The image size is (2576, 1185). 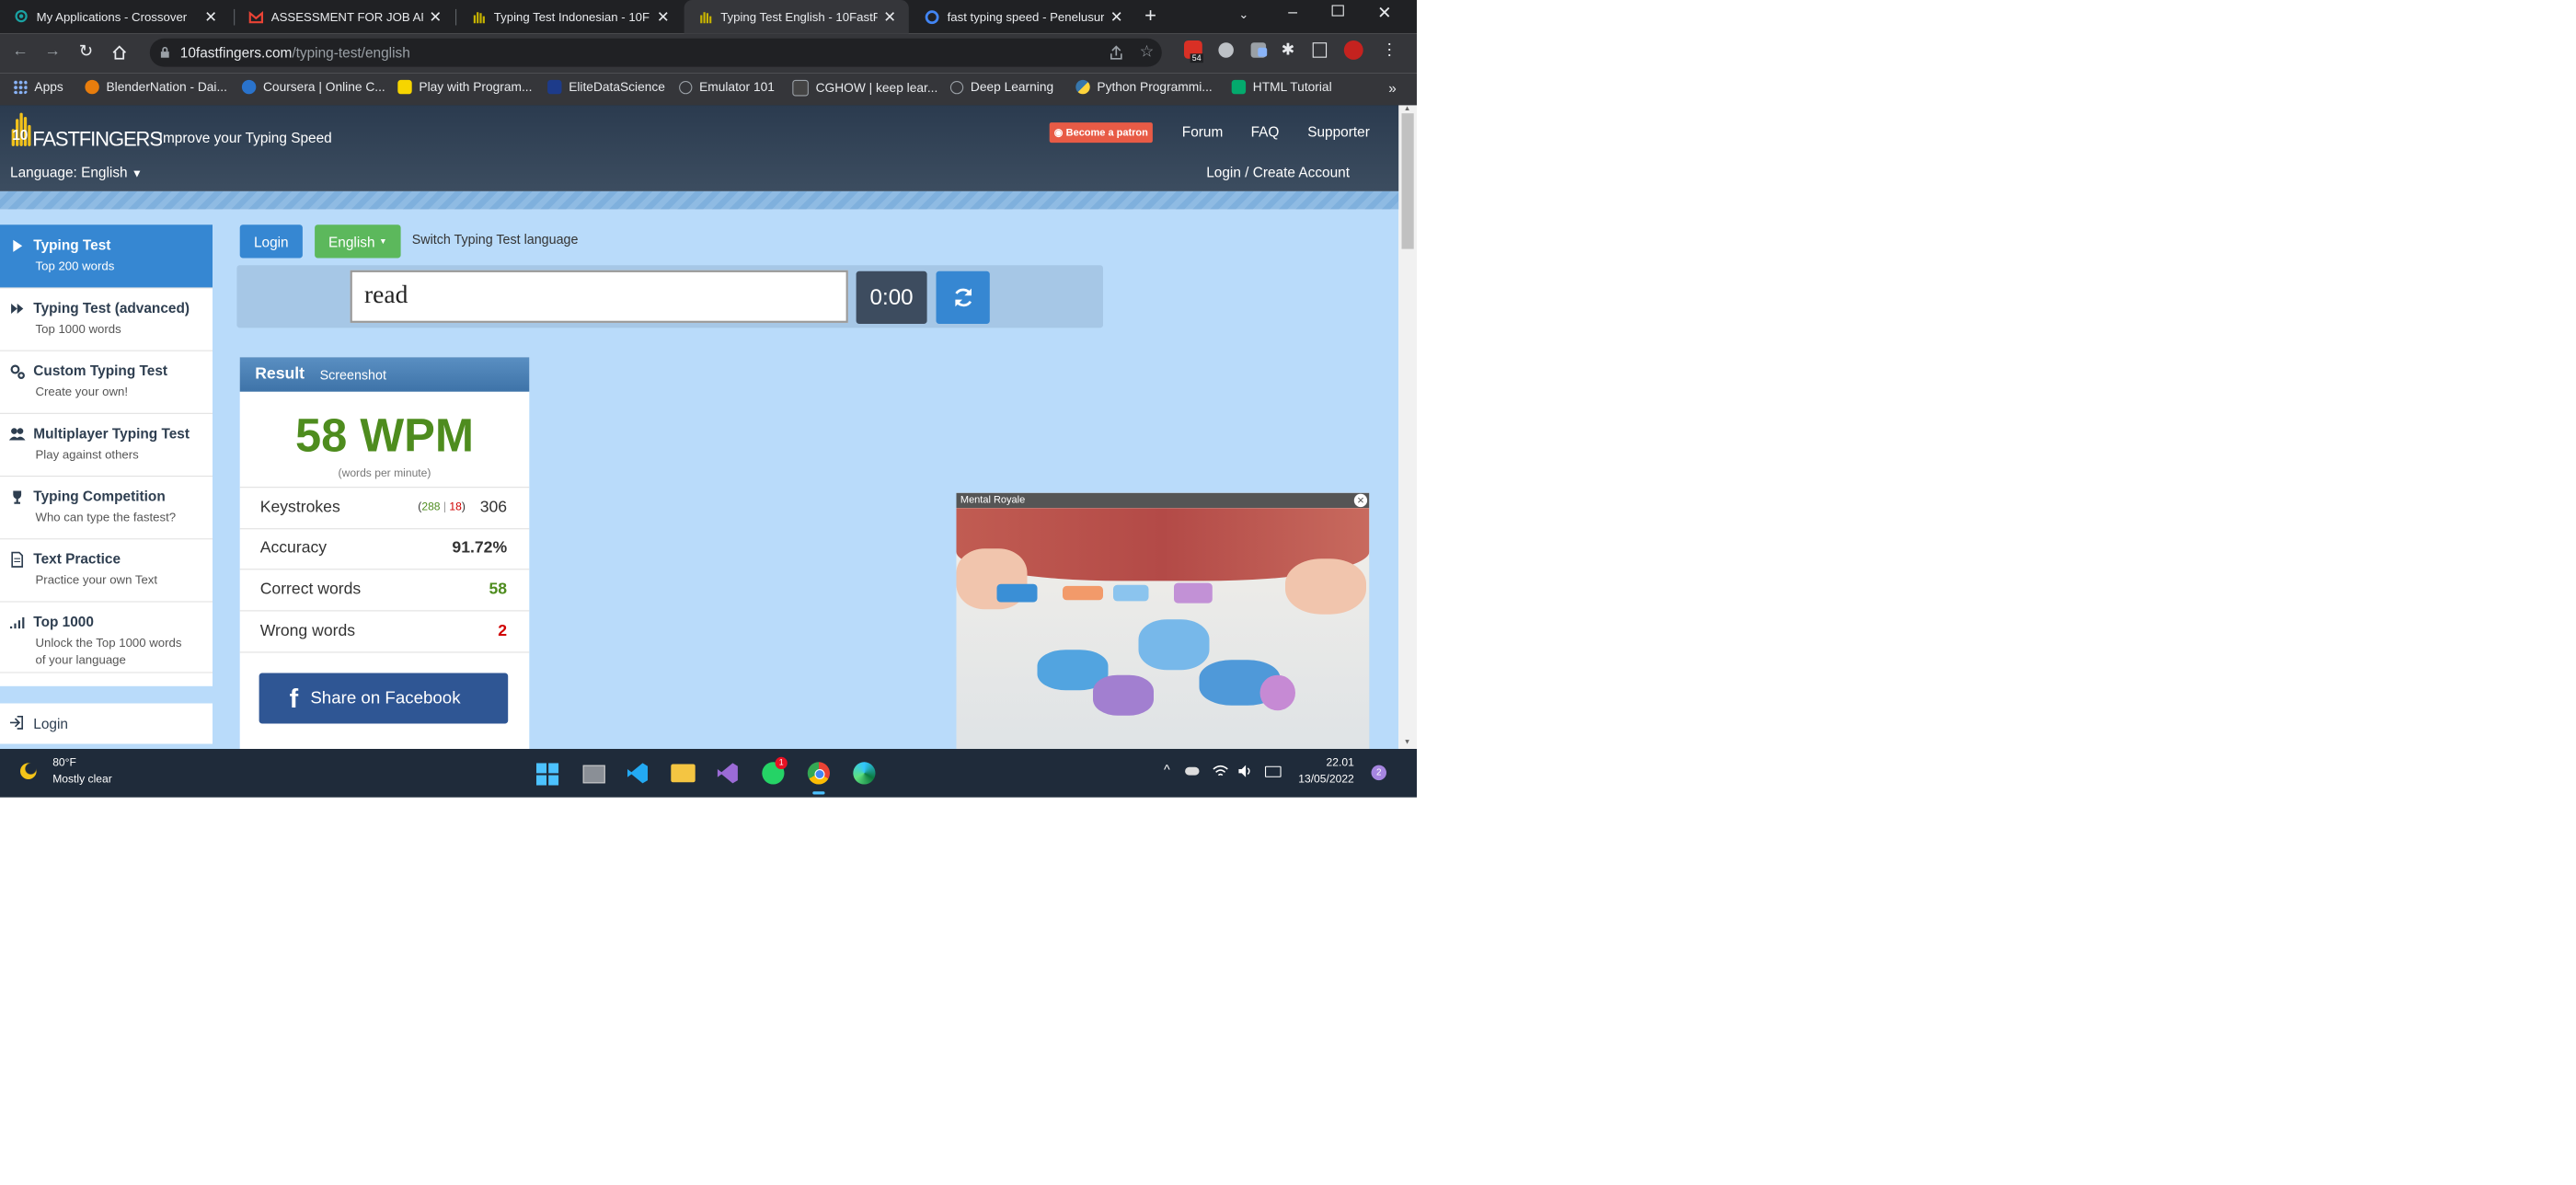 What do you see at coordinates (796, 17) in the screenshot?
I see `browser-tab-active: Typing Test English - 10FastF ✕` at bounding box center [796, 17].